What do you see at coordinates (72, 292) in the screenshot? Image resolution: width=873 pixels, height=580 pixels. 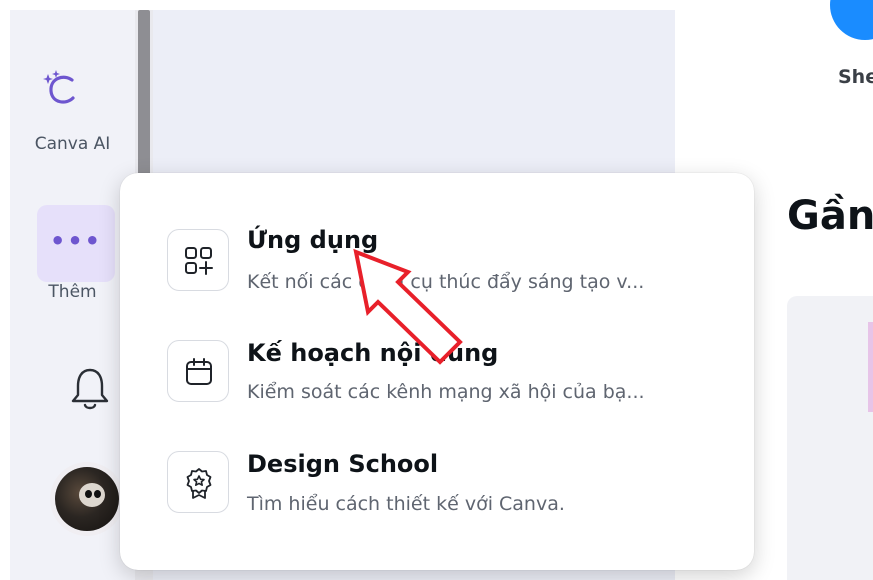 I see `sidebar-item-more-label: Thêm` at bounding box center [72, 292].